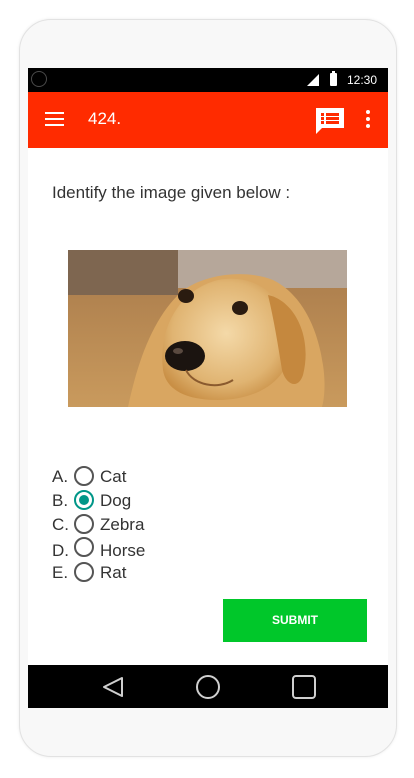  I want to click on option-label: Rat, so click(113, 572).